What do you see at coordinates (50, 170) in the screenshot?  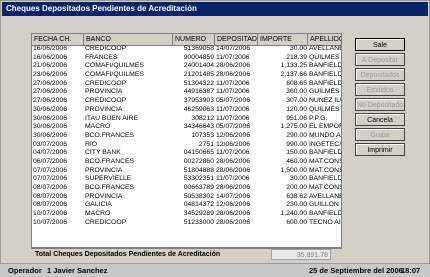 I see `cell-fecha: 07/07/2006` at bounding box center [50, 170].